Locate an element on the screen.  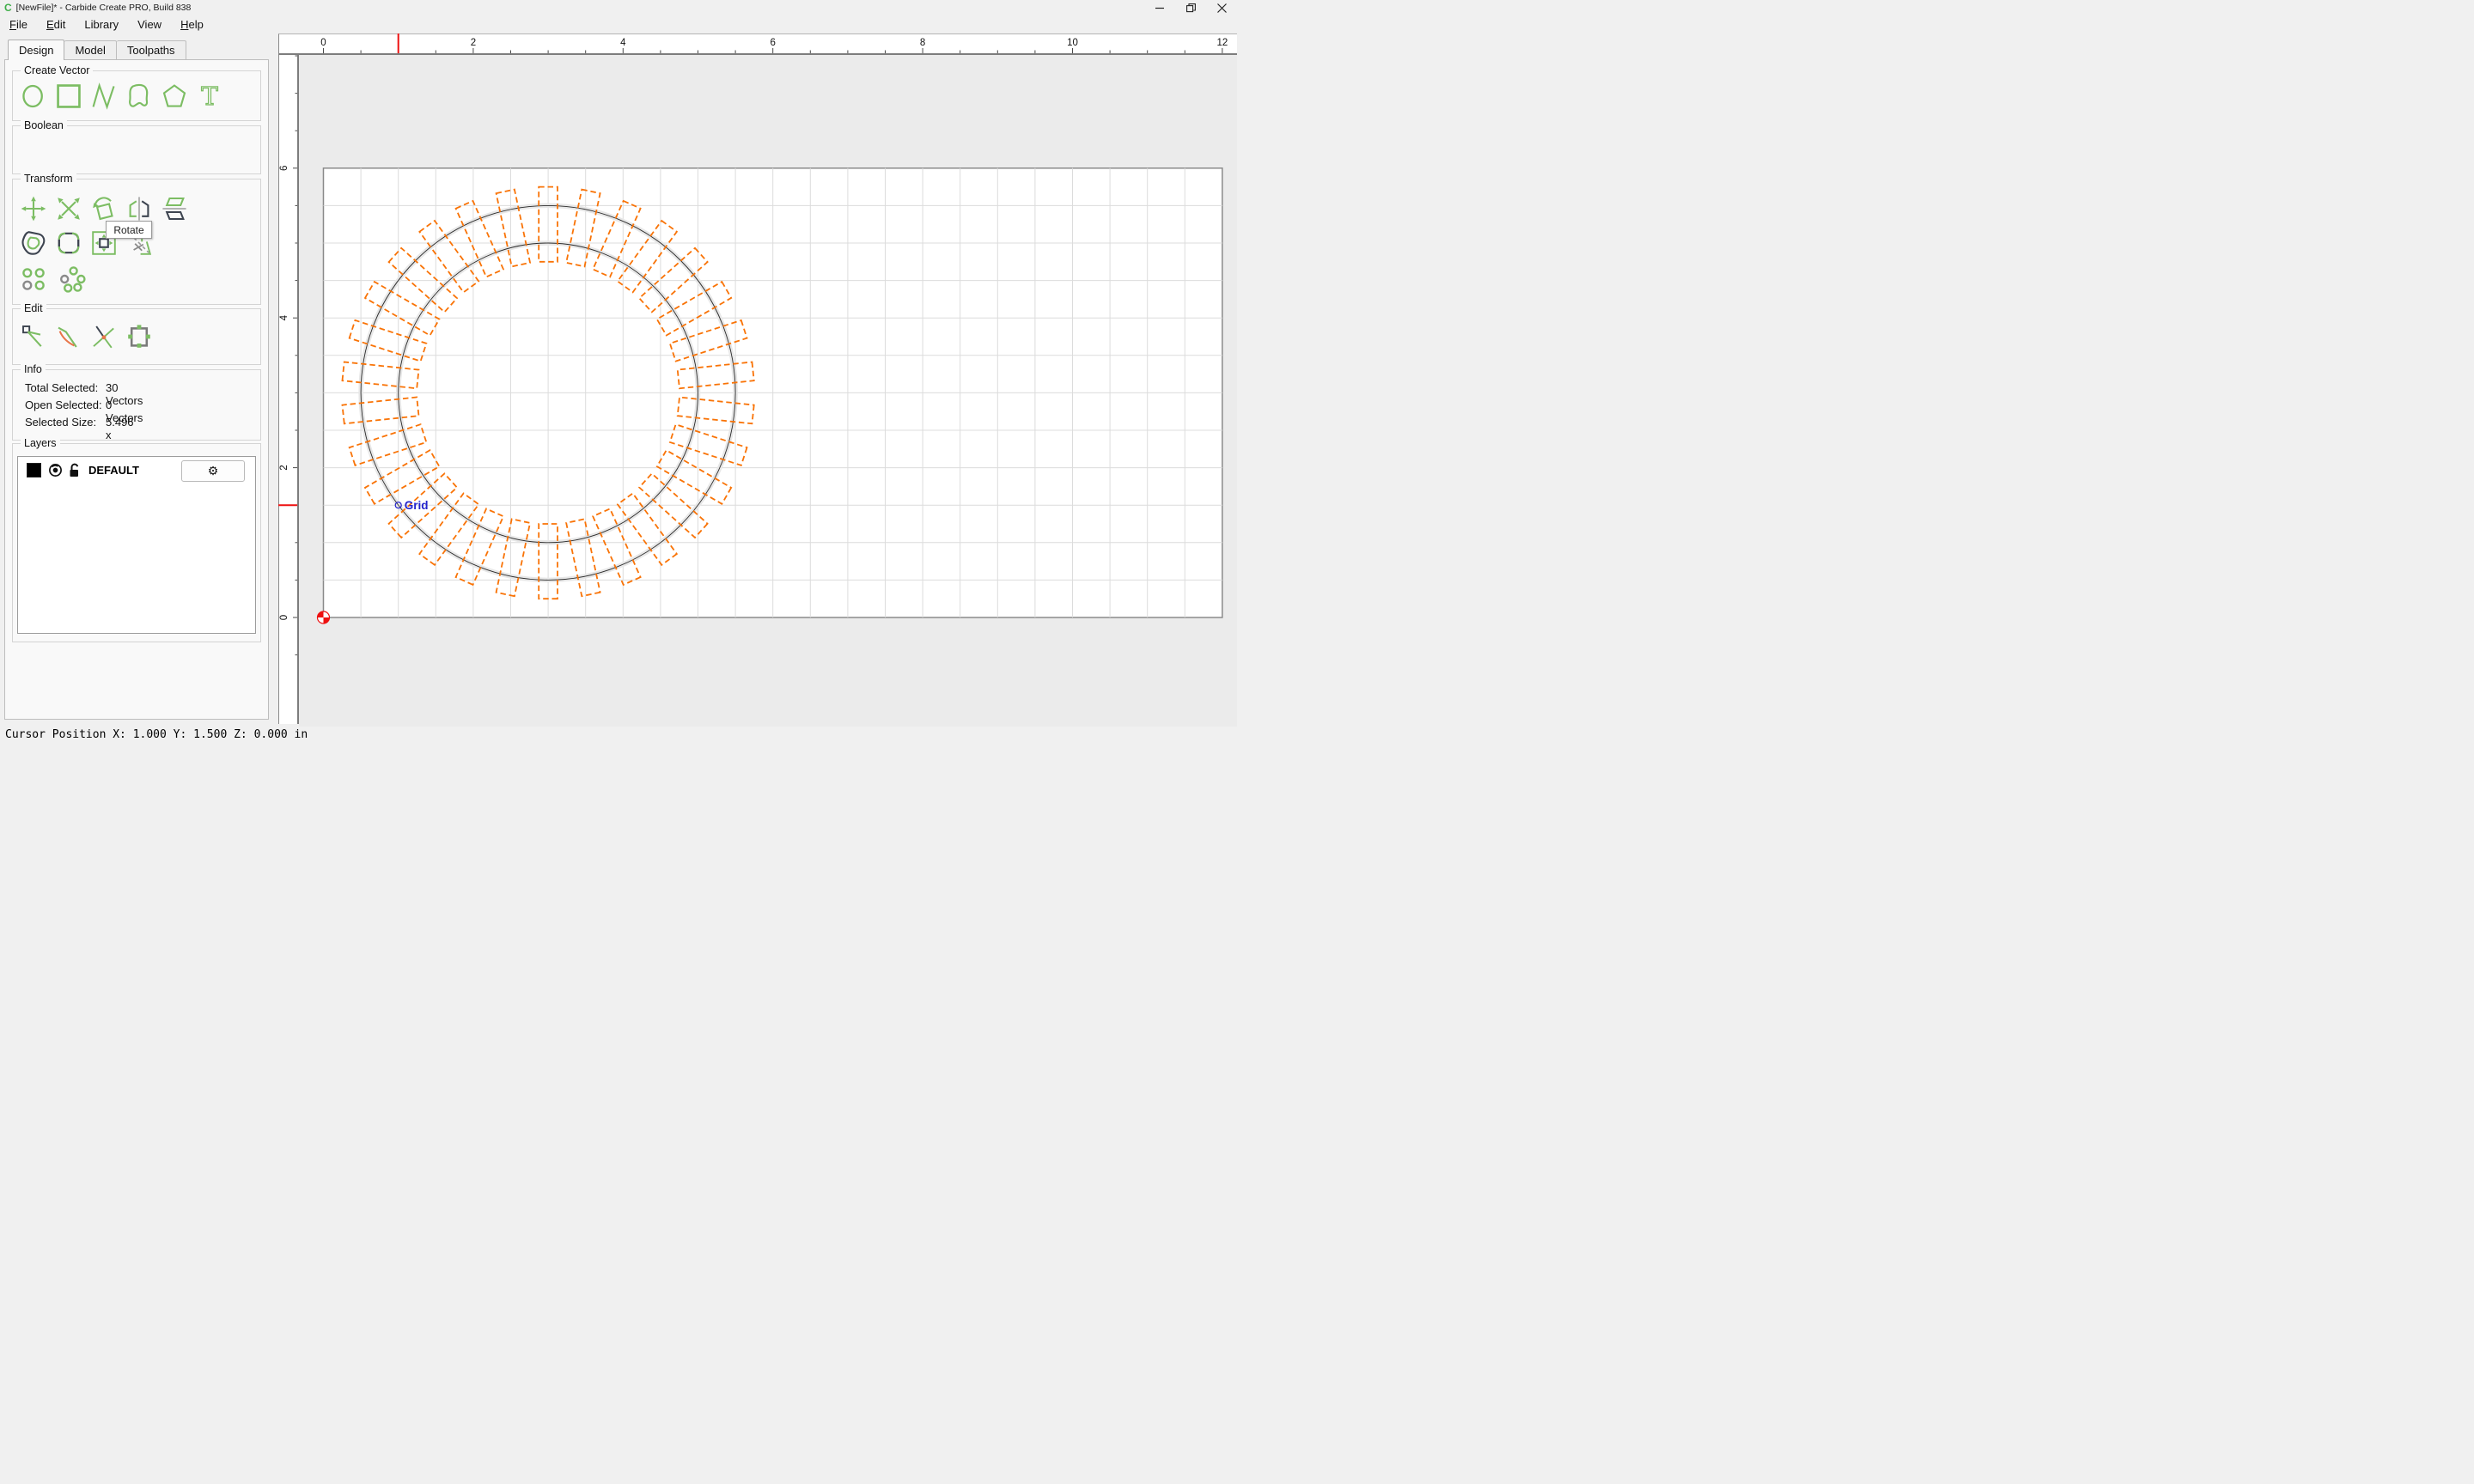
edit-group: Edit is located at coordinates (136, 334).